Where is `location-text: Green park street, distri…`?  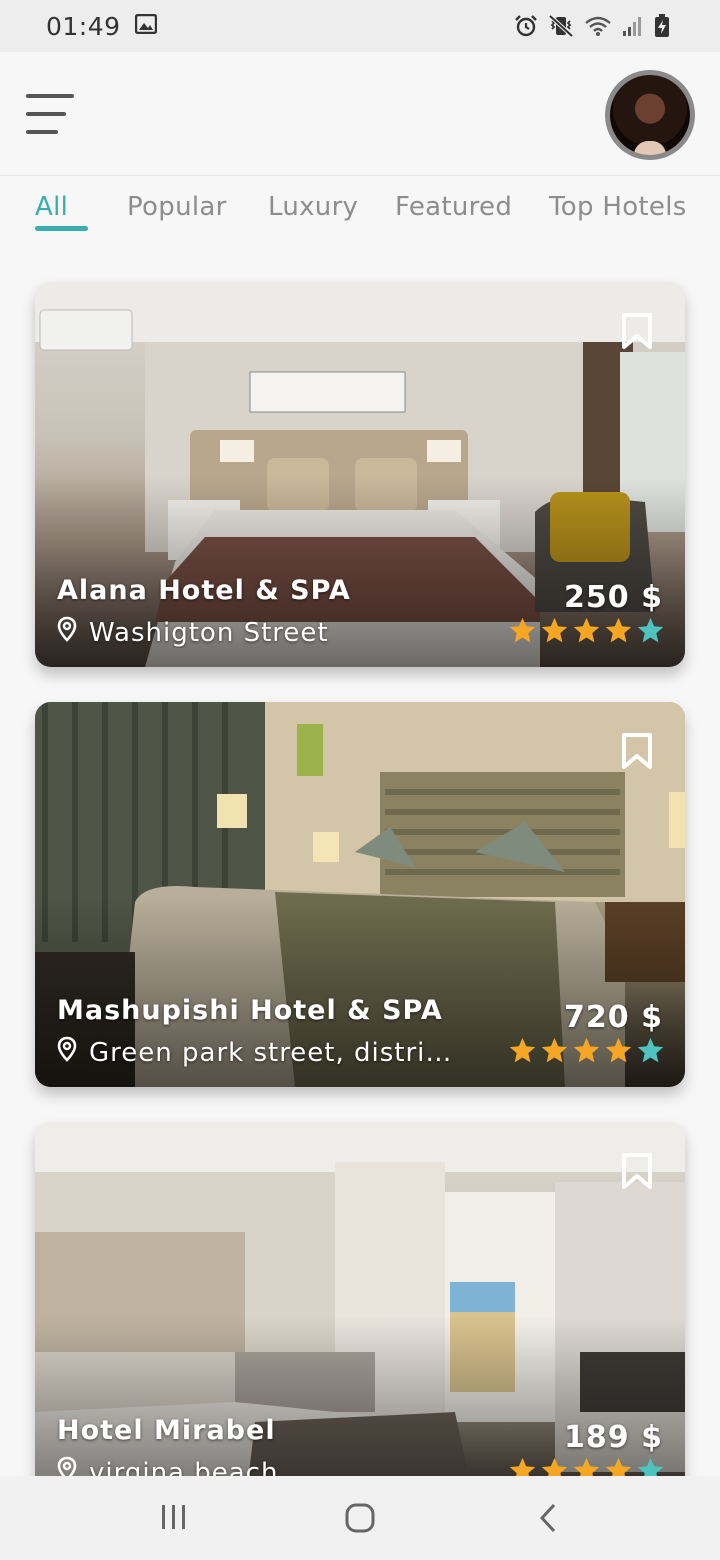
location-text: Green park street, distri… is located at coordinates (271, 1052).